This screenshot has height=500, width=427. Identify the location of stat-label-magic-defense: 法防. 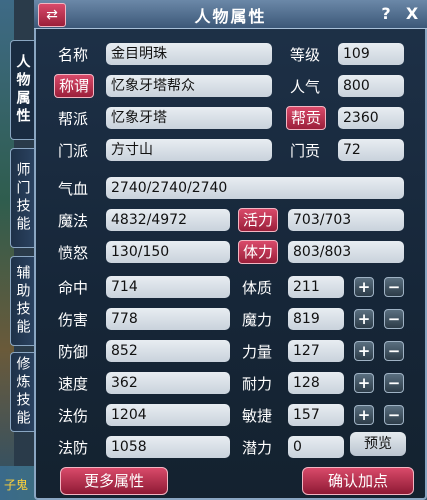
(73, 448).